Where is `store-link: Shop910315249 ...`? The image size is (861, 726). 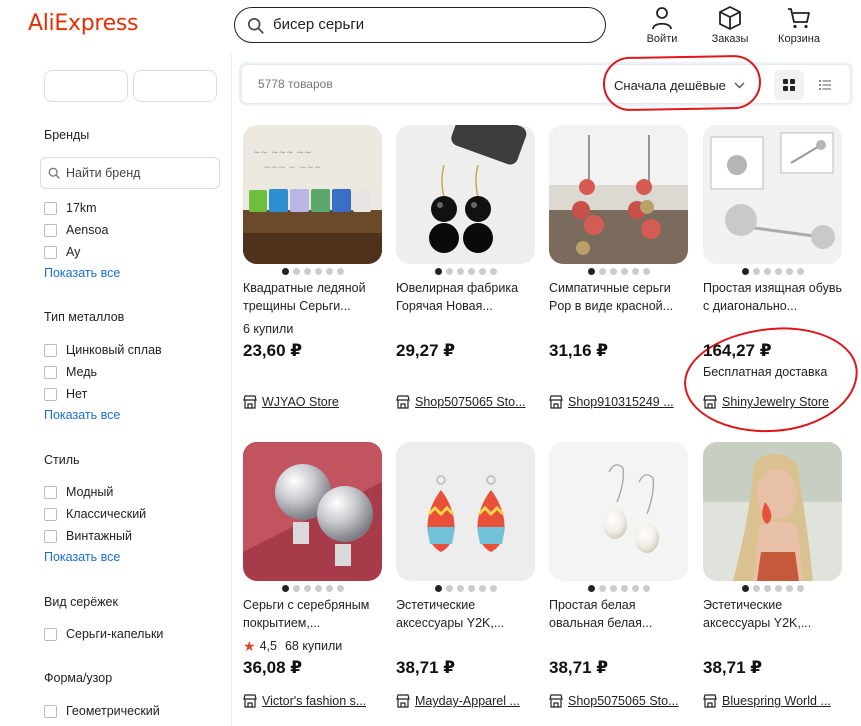 store-link: Shop910315249 ... is located at coordinates (619, 402).